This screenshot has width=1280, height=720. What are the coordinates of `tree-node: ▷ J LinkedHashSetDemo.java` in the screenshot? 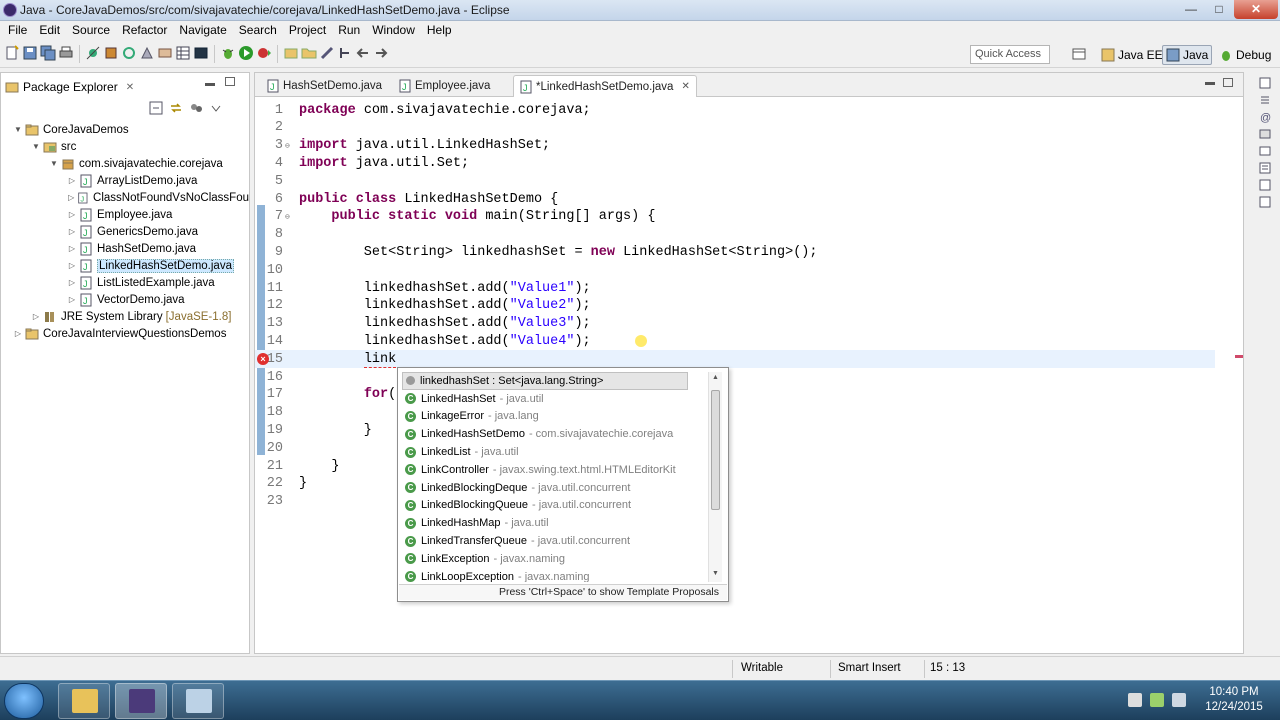 It's located at (125, 265).